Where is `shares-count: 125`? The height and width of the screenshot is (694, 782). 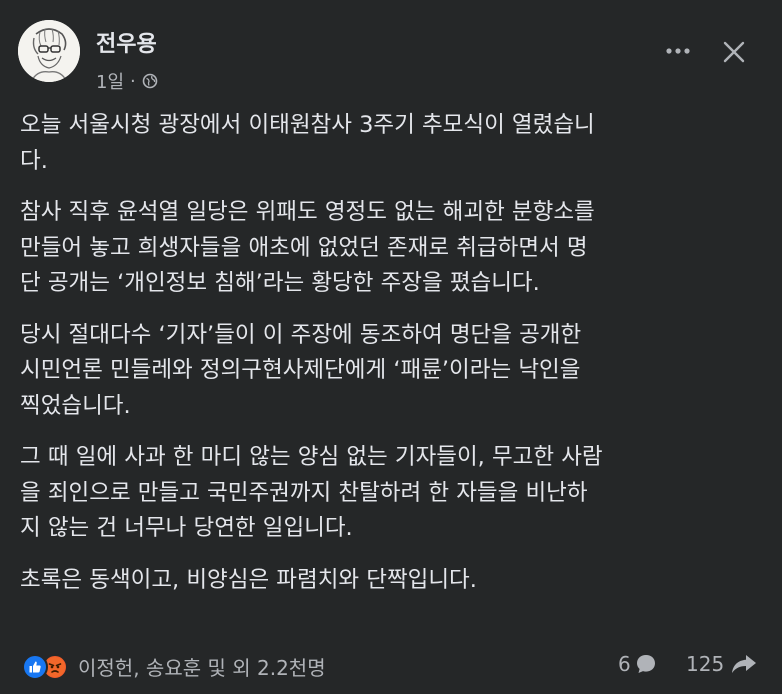
shares-count: 125 is located at coordinates (722, 664).